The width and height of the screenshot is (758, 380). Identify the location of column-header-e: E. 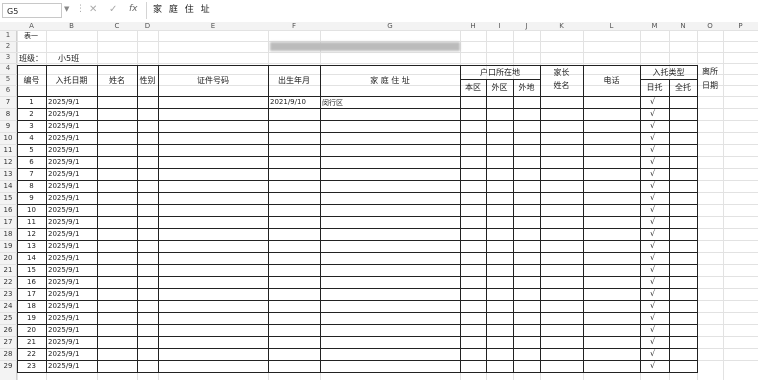
(213, 26).